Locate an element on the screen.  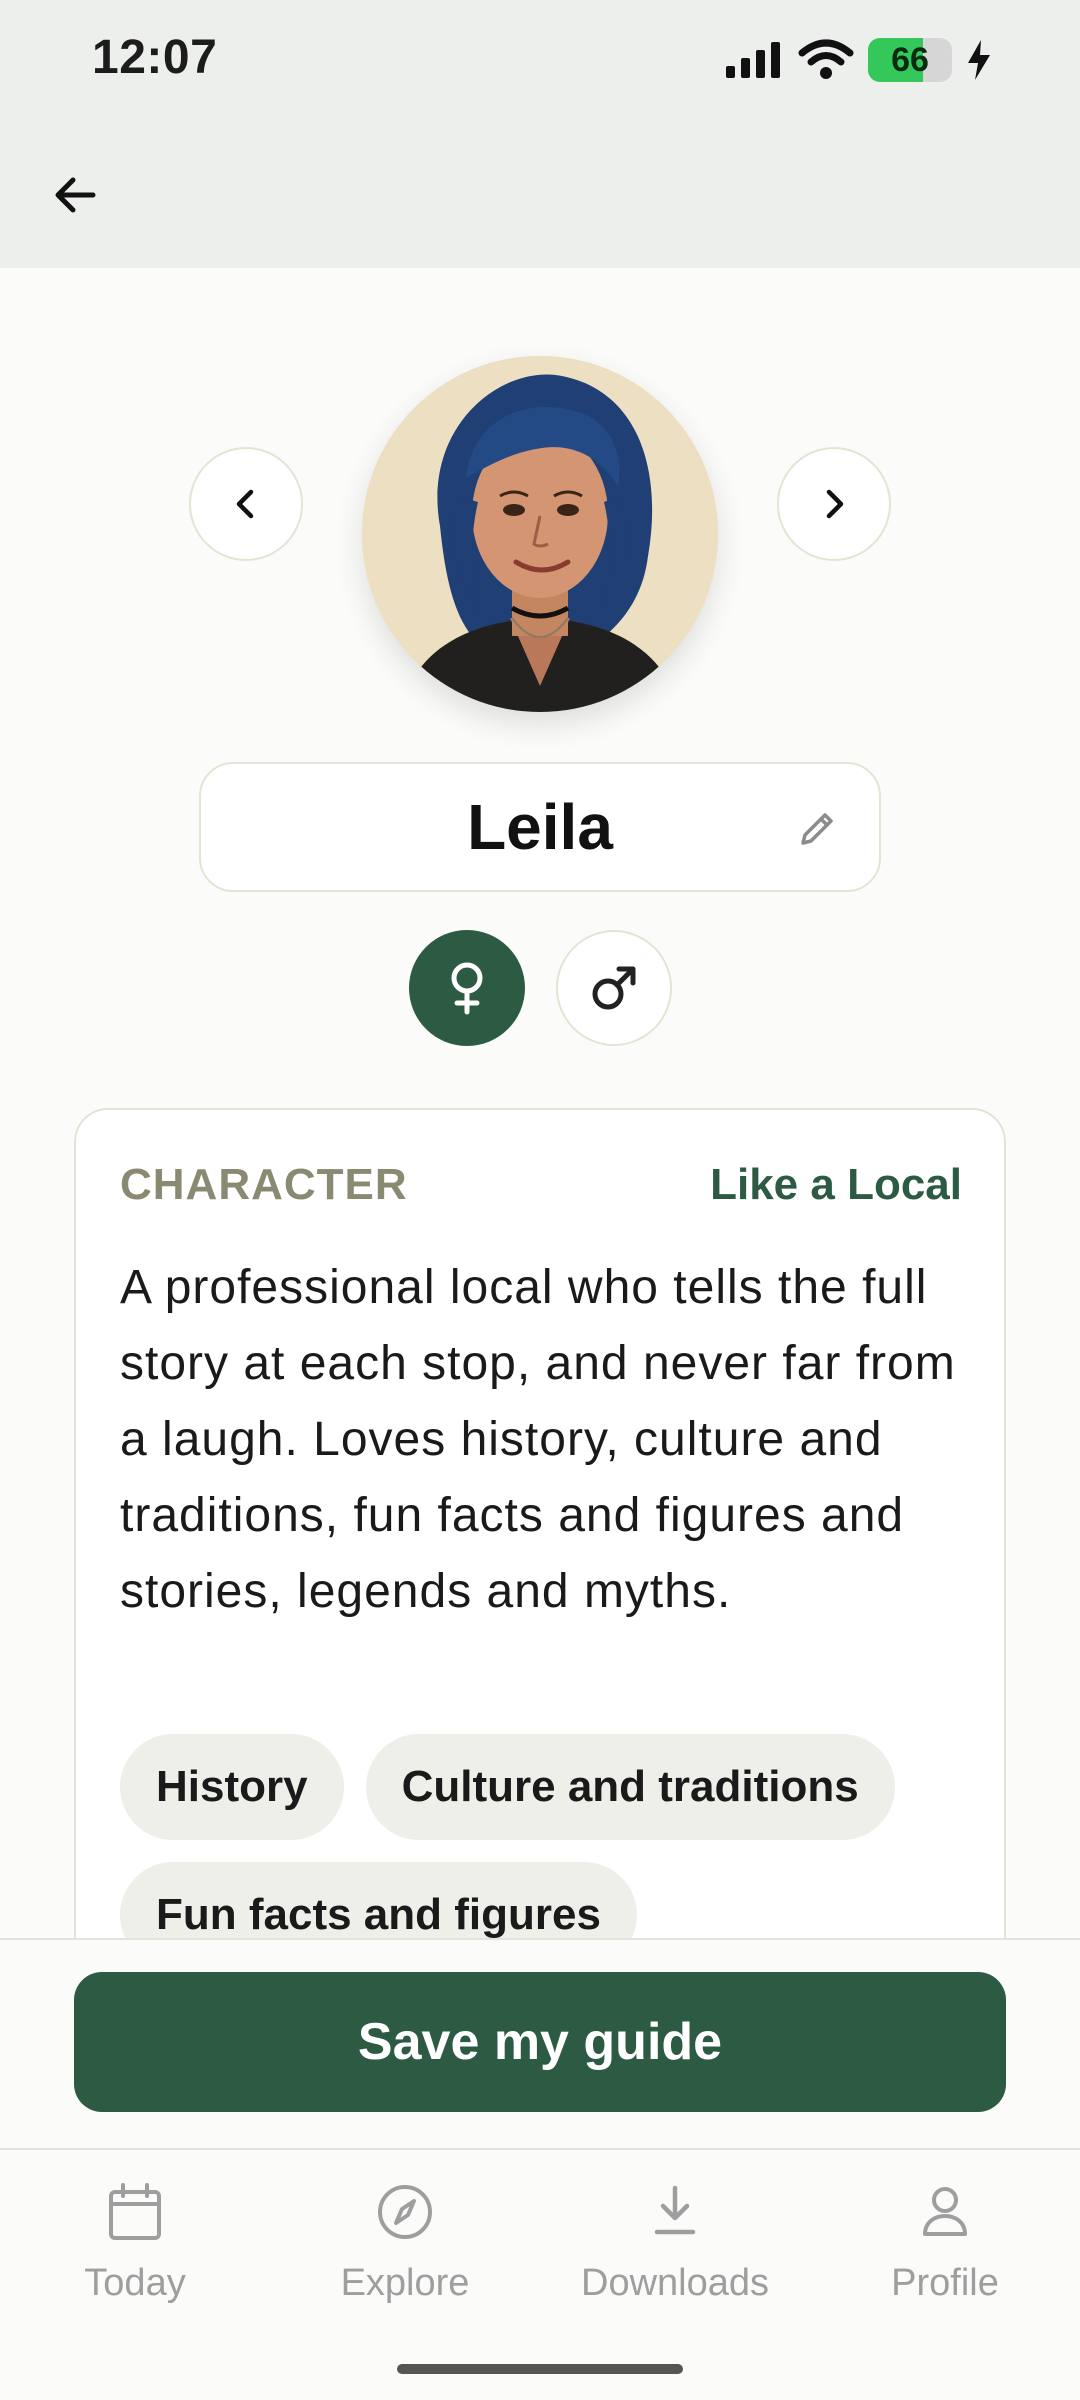
tag-history: History is located at coordinates (232, 1787).